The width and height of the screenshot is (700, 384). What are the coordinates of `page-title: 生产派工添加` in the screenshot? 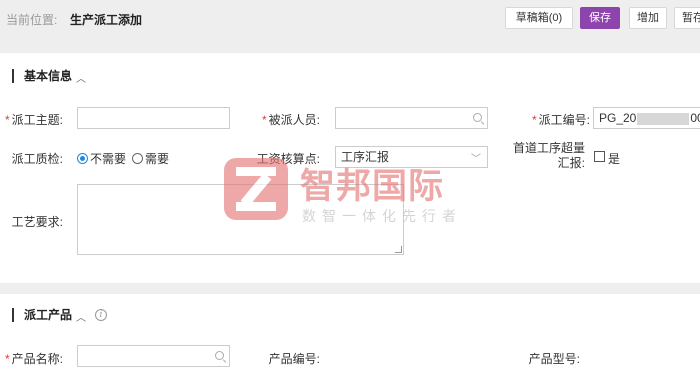 It's located at (106, 20).